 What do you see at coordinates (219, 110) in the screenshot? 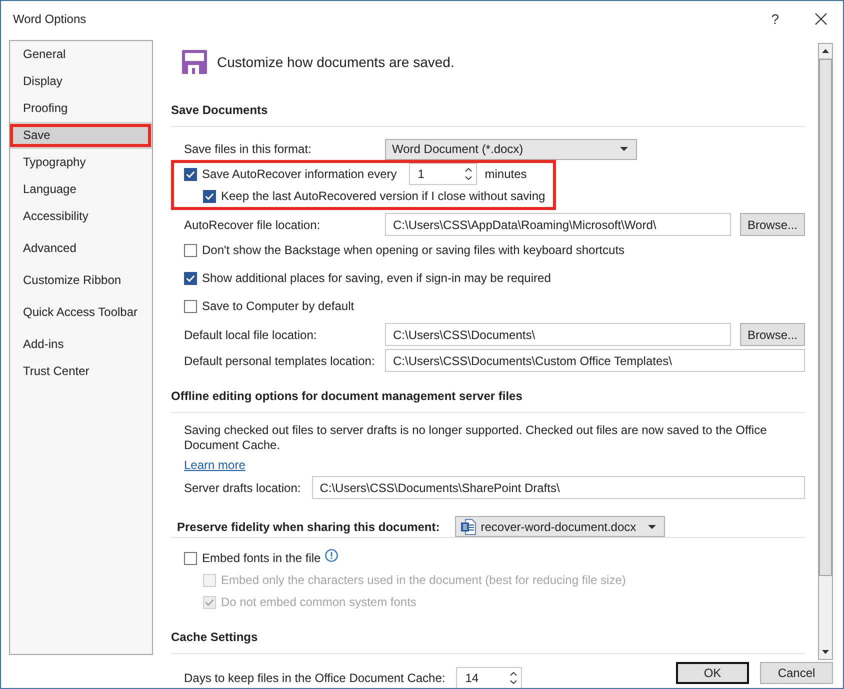
I see `section-heading: Save Documents` at bounding box center [219, 110].